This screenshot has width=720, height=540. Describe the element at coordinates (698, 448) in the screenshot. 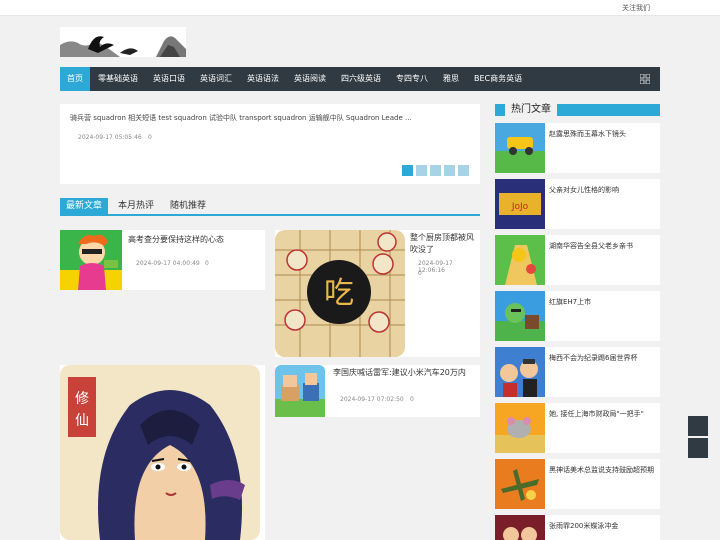

I see `float-button-down` at that location.